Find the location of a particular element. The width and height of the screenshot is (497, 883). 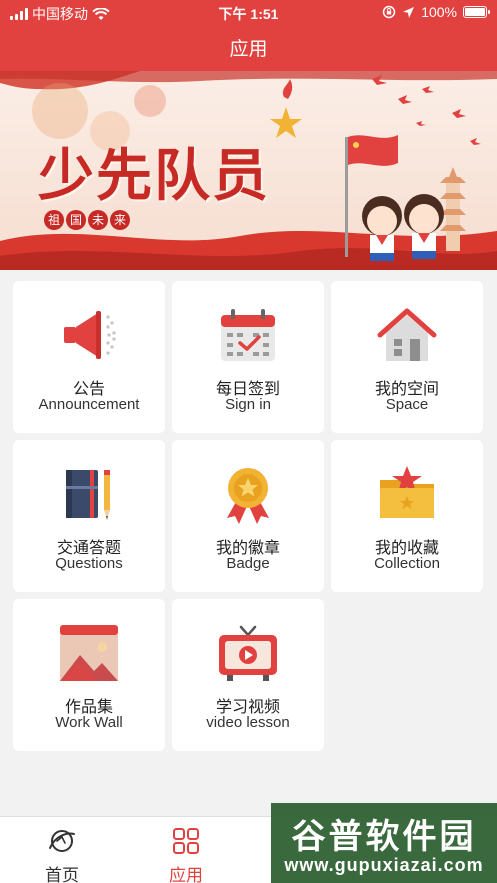

children-illustration is located at coordinates (403, 227).